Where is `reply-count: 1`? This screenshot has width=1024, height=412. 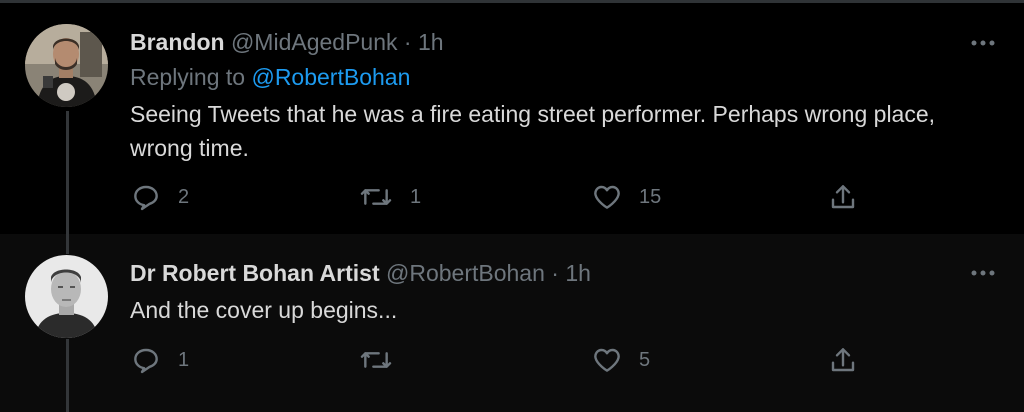 reply-count: 1 is located at coordinates (184, 359).